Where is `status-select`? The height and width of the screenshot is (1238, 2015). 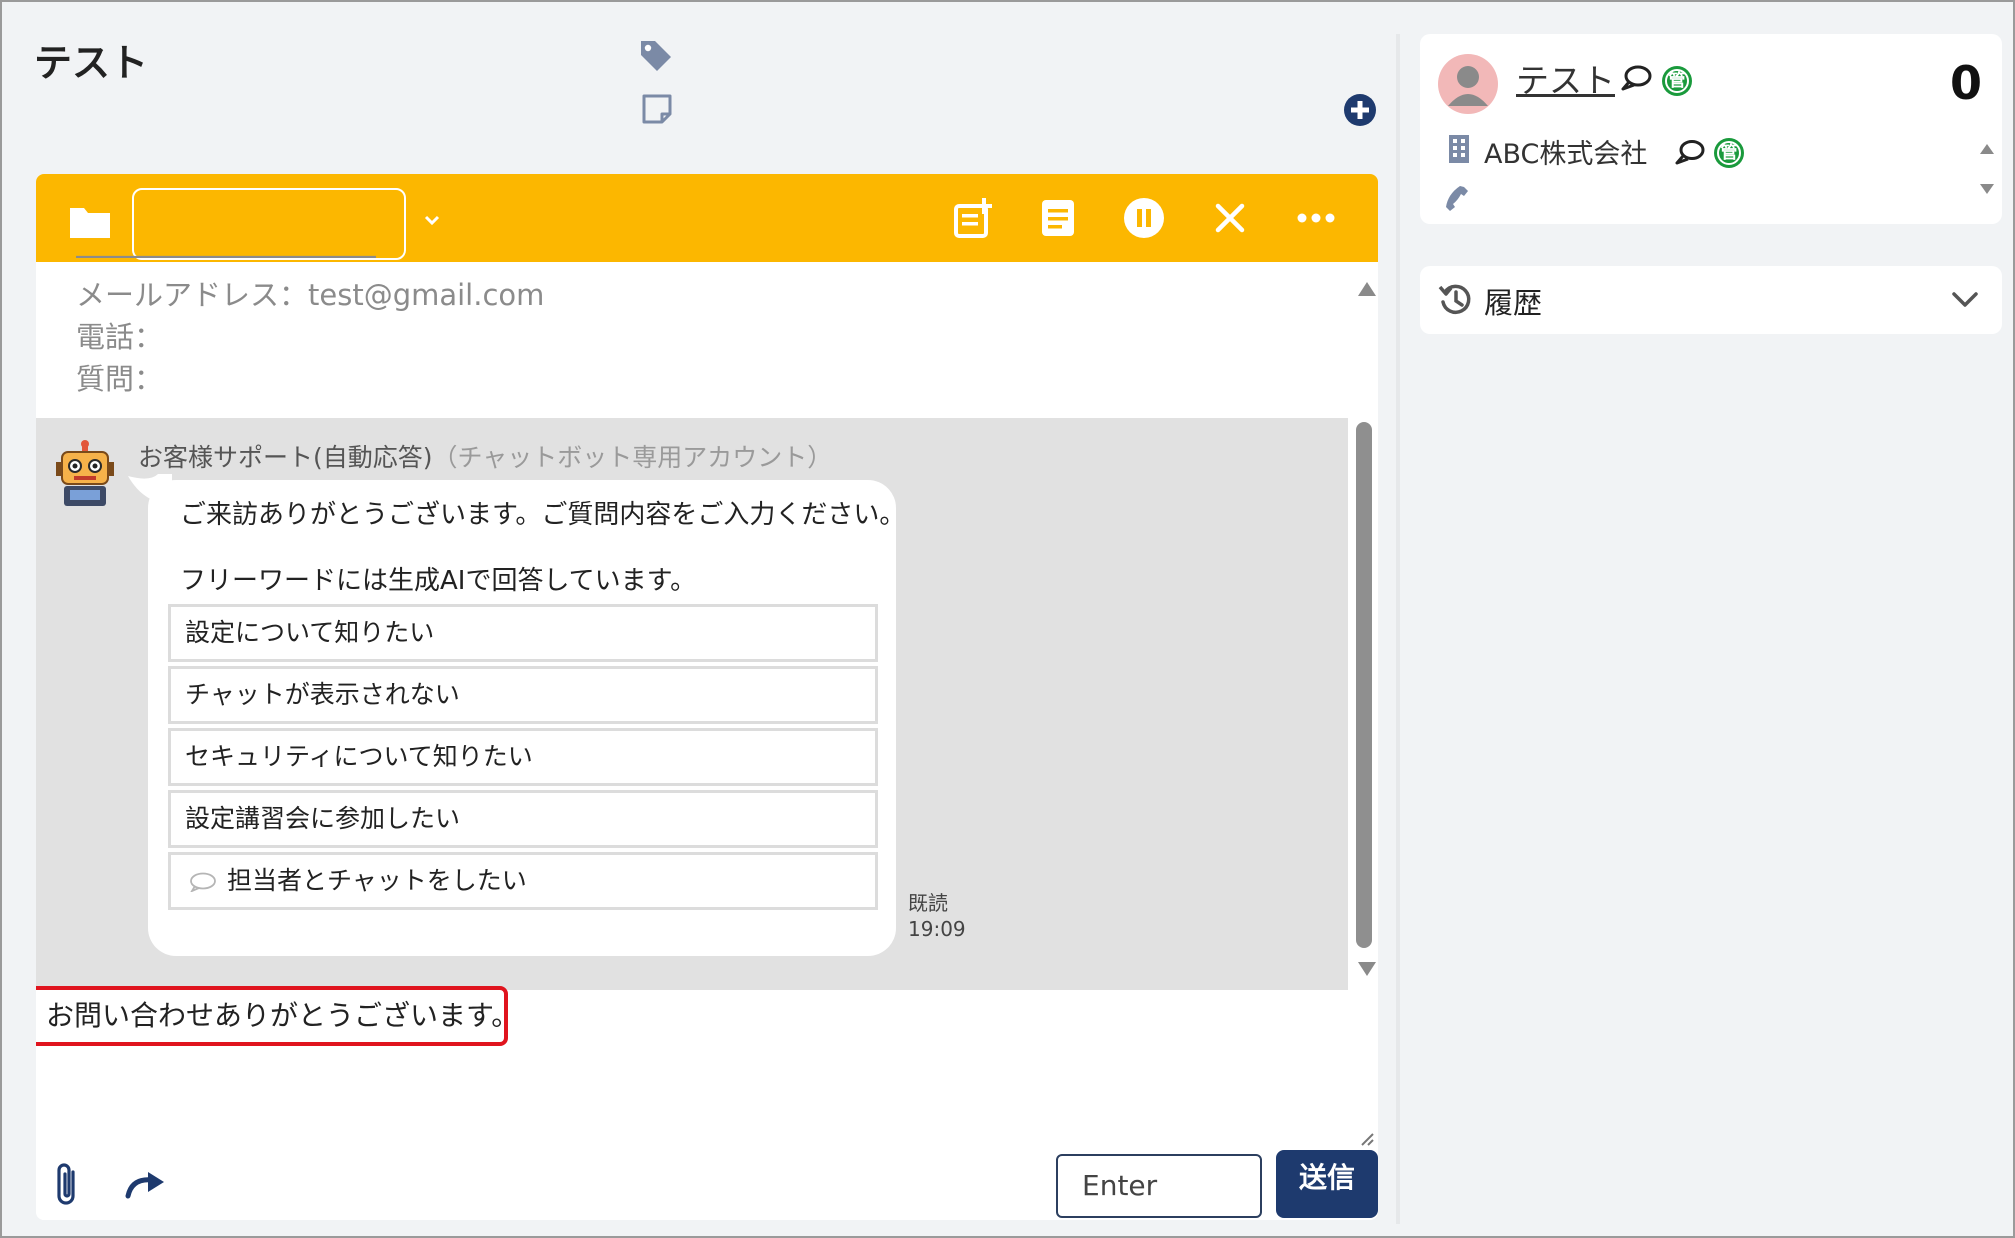
status-select is located at coordinates (269, 224).